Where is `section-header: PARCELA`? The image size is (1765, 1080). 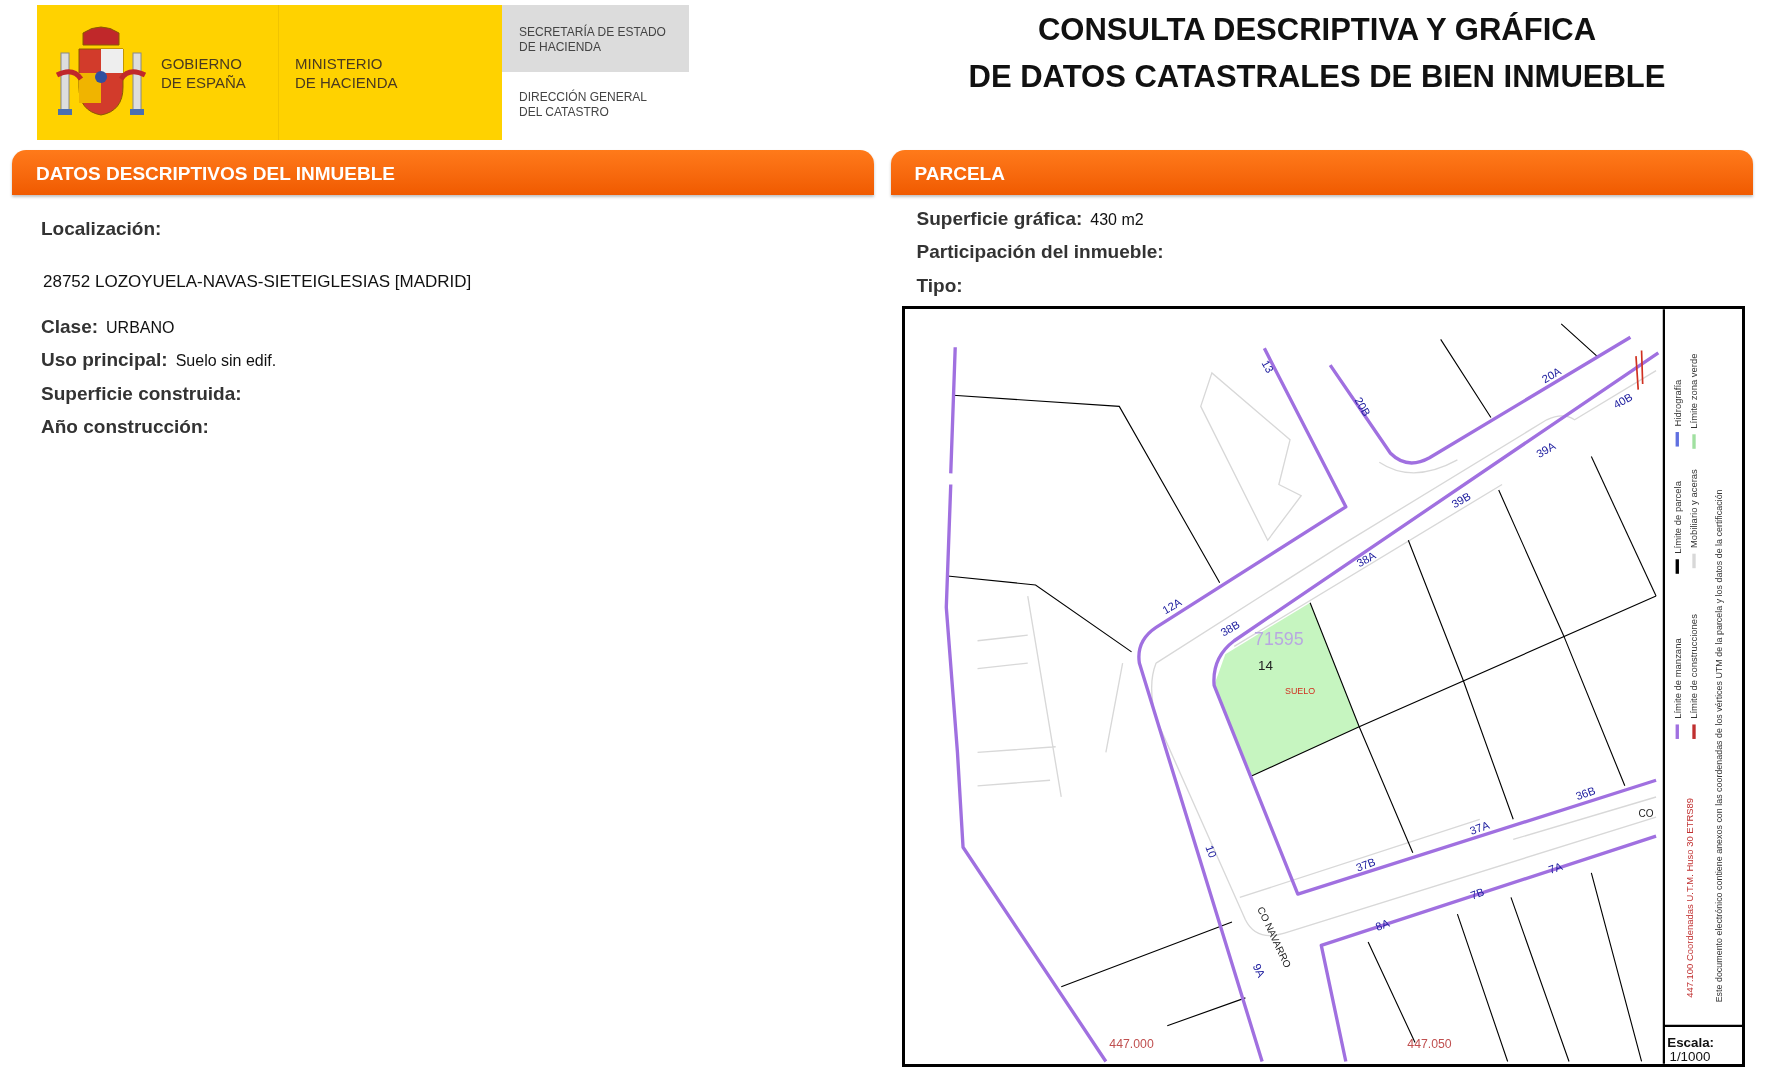 section-header: PARCELA is located at coordinates (1321, 172).